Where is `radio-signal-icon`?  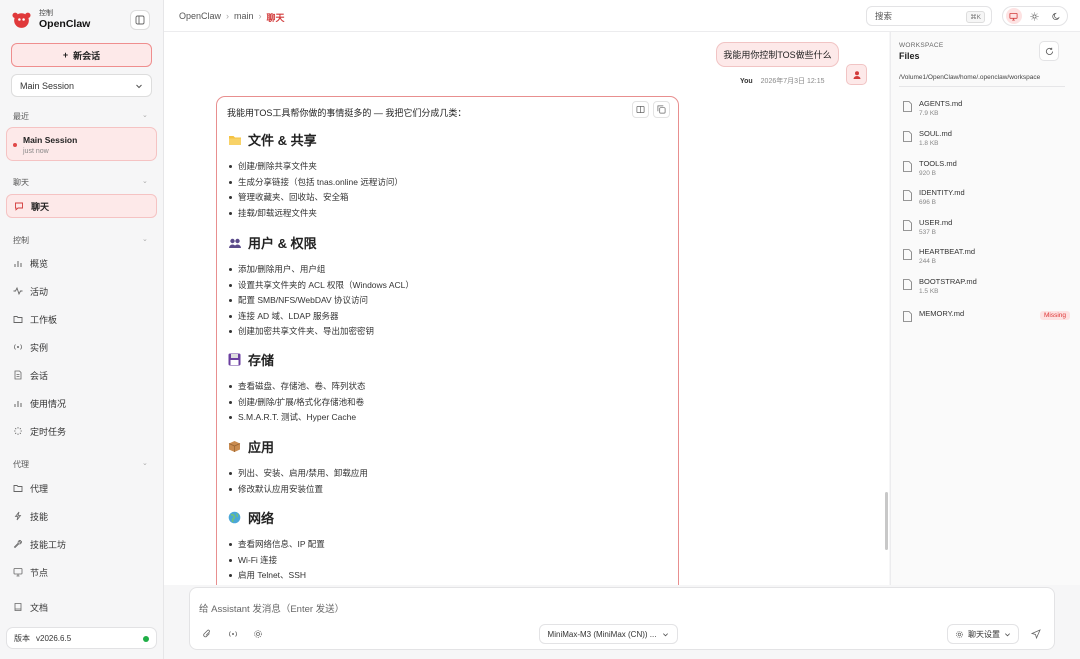
radio-signal-icon is located at coordinates (233, 634).